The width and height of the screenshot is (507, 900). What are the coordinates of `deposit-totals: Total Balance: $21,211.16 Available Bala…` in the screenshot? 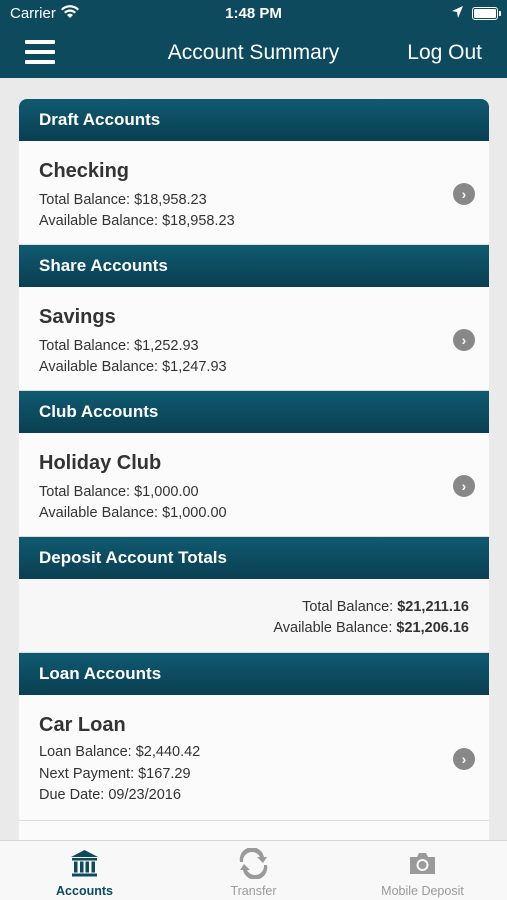 It's located at (254, 616).